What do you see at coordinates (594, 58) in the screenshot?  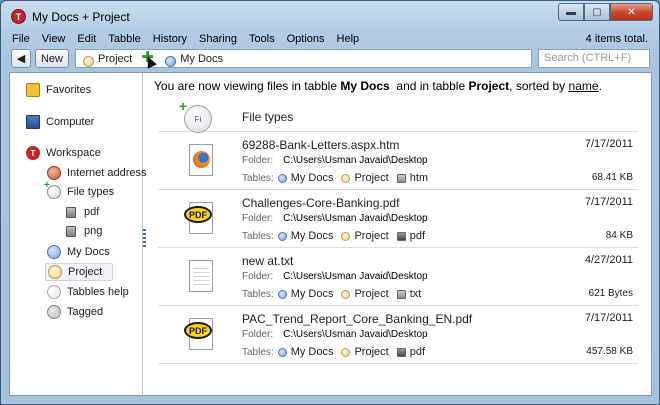 I see `search-input: Search (CTRL+F)` at bounding box center [594, 58].